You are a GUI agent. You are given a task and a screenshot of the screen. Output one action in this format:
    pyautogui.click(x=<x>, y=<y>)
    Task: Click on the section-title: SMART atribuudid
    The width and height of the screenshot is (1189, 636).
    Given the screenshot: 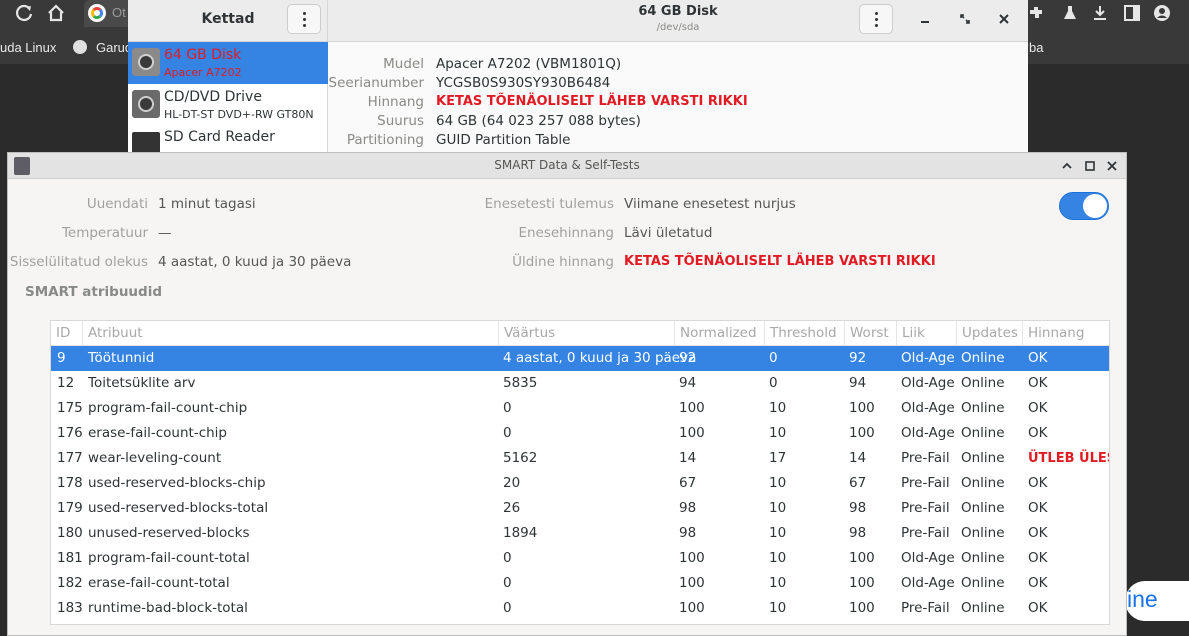 What is the action you would take?
    pyautogui.click(x=93, y=292)
    